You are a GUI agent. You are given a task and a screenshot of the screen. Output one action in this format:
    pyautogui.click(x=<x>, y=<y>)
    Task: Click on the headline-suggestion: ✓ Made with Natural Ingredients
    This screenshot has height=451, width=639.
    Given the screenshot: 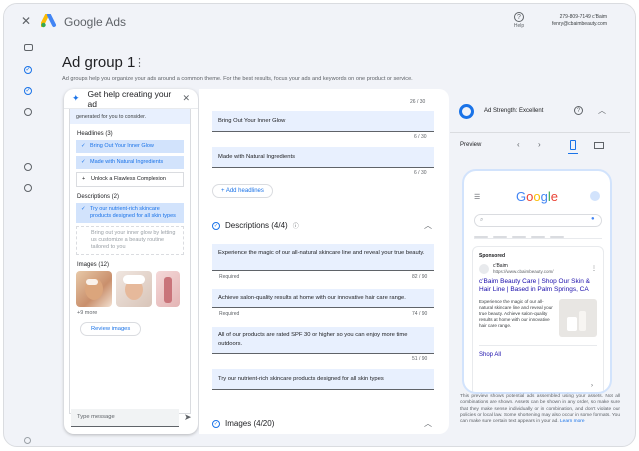 What is the action you would take?
    pyautogui.click(x=130, y=162)
    